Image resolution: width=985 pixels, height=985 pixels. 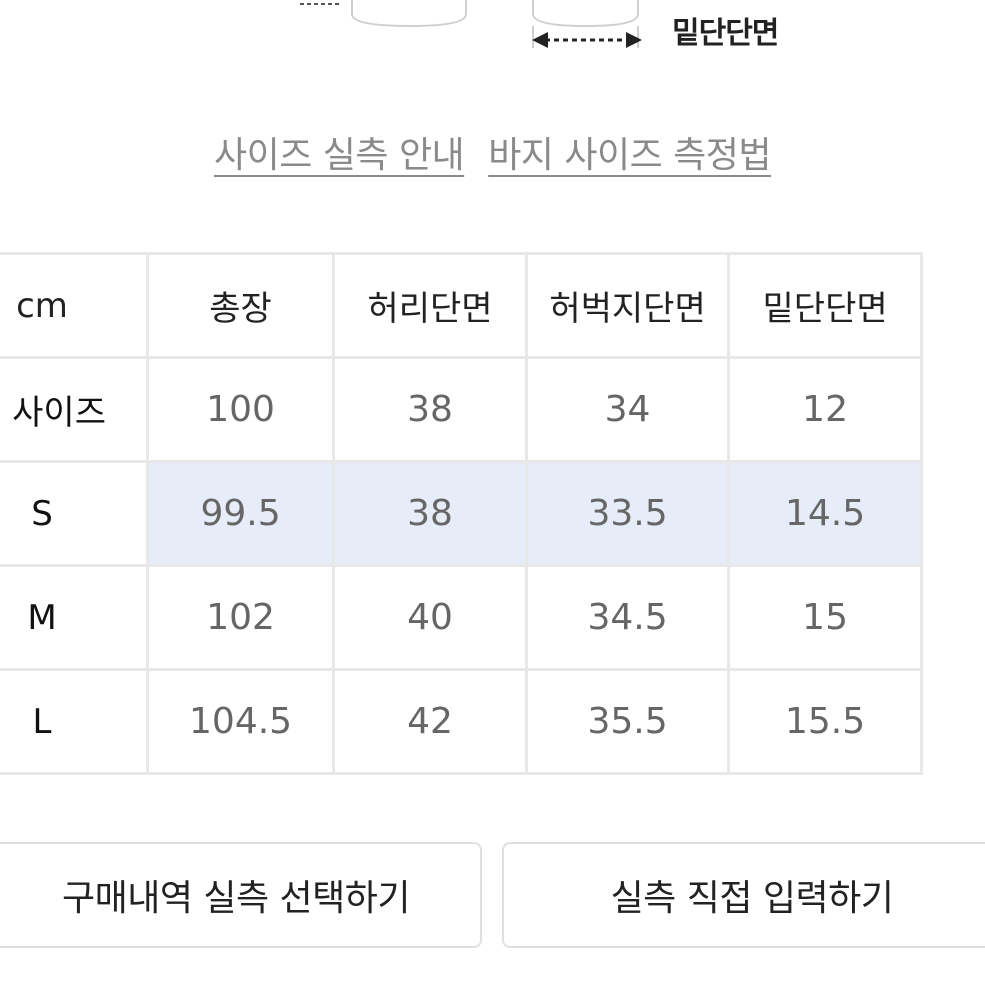 I want to click on table-cell: 102, so click(x=242, y=619).